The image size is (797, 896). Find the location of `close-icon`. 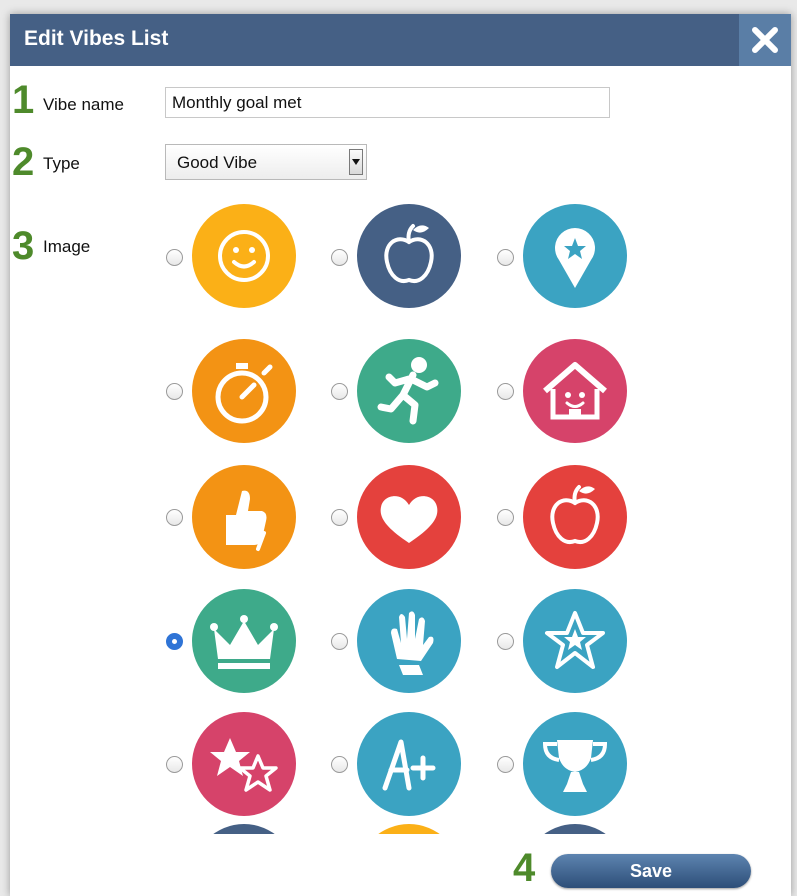

close-icon is located at coordinates (765, 40).